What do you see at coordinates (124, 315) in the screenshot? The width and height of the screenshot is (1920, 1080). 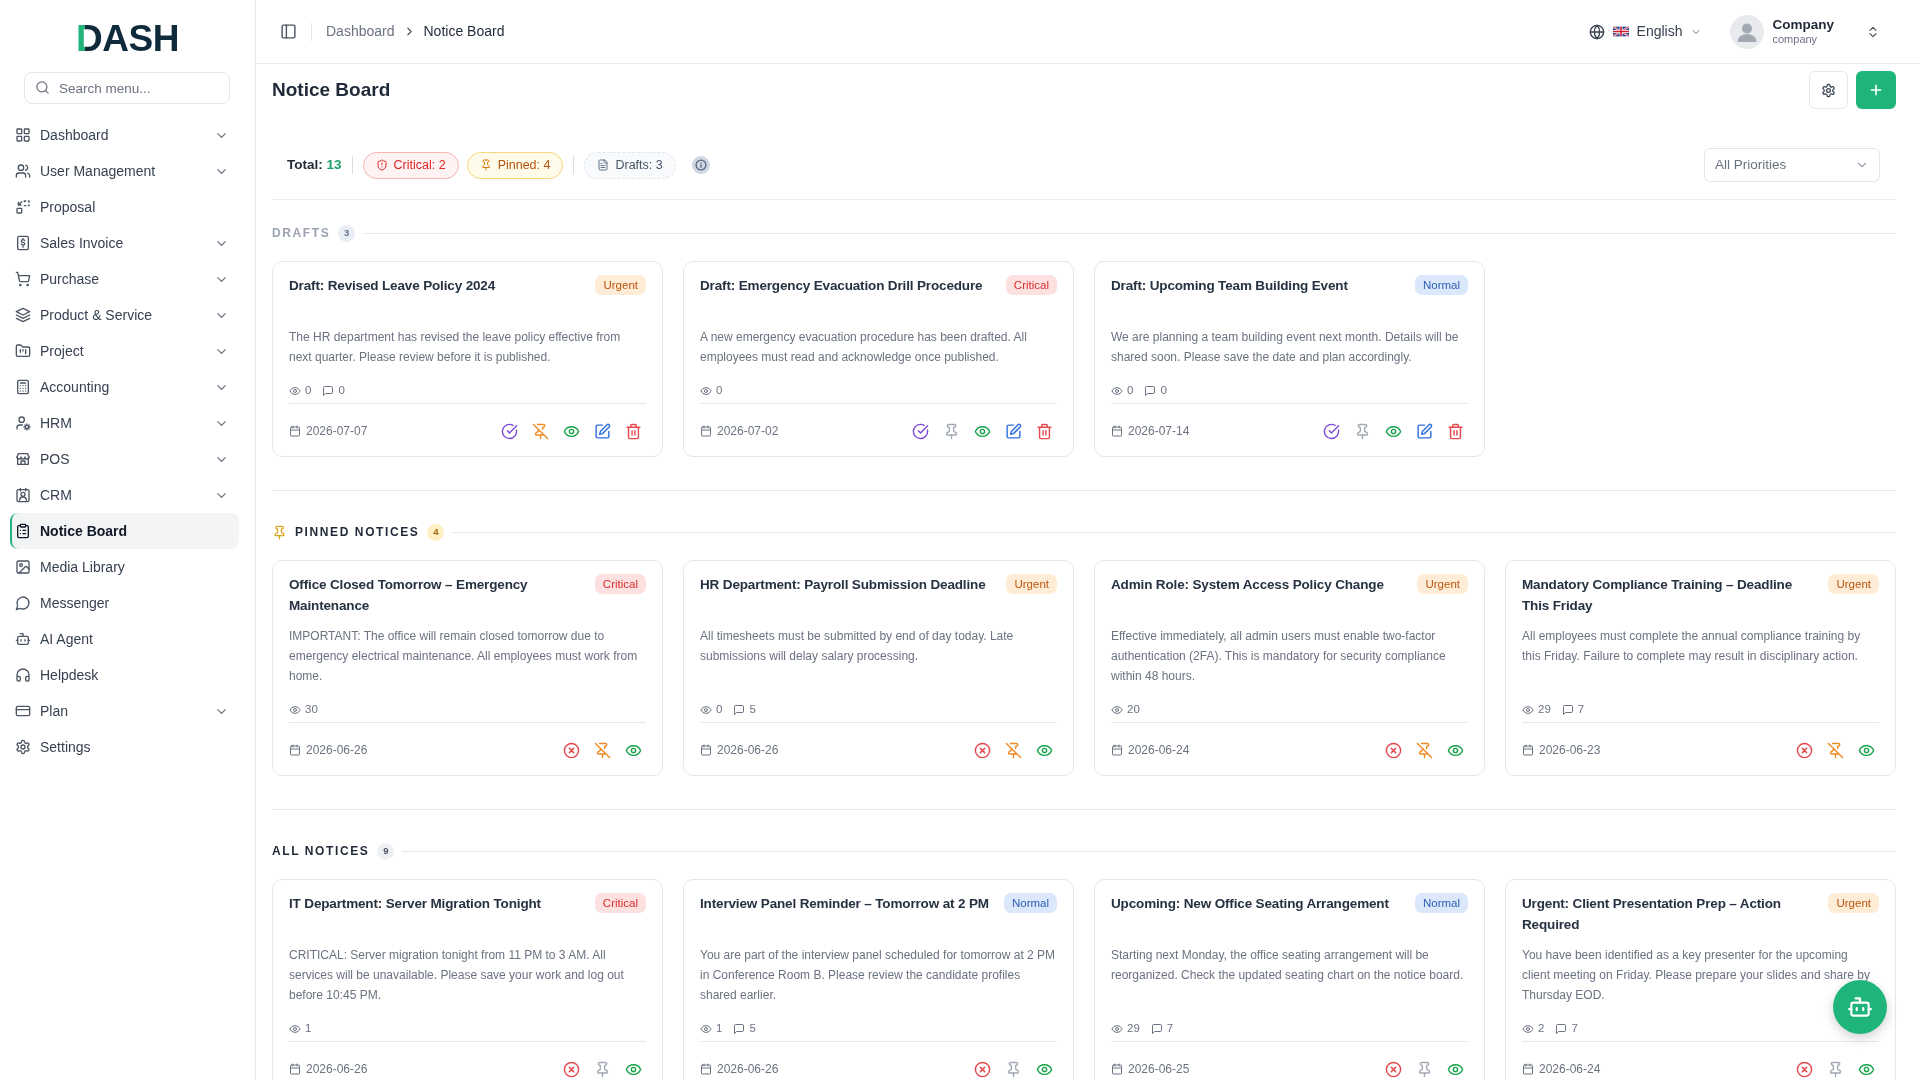 I see `sidebar-item: Product & Service` at bounding box center [124, 315].